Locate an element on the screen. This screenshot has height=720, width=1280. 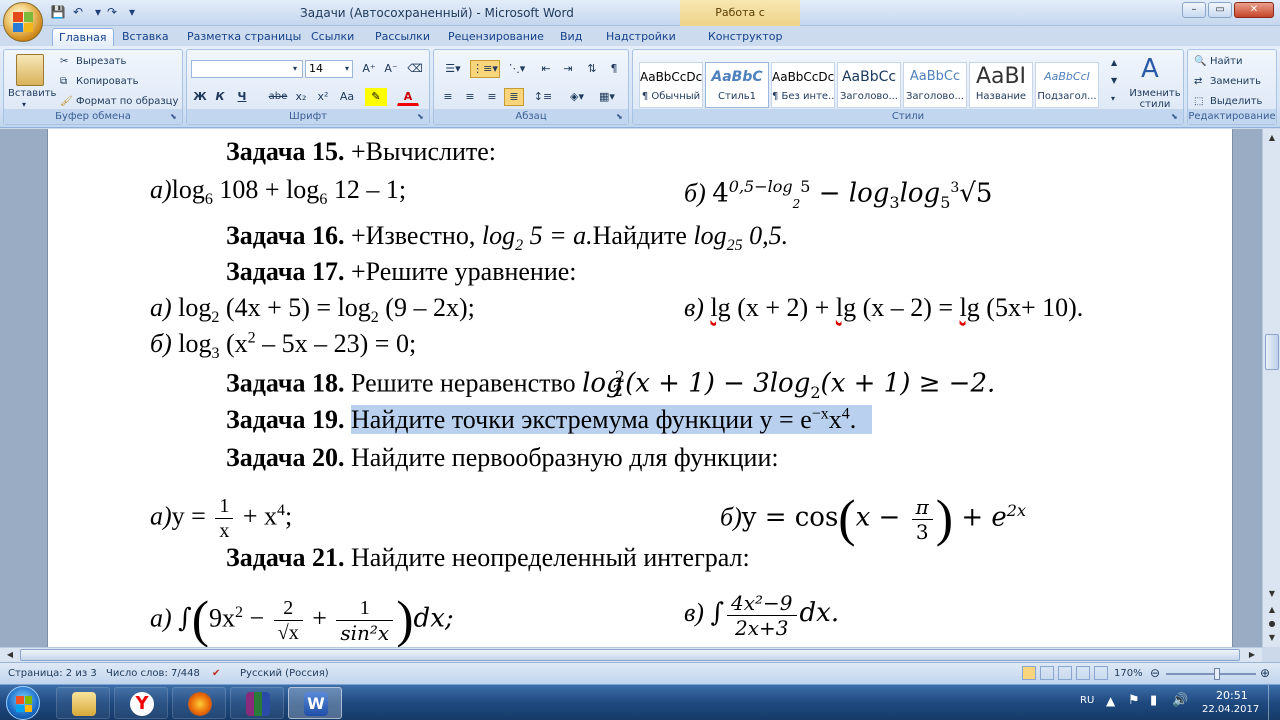
font-size-dropdown-icon: ▾ is located at coordinates (347, 68).